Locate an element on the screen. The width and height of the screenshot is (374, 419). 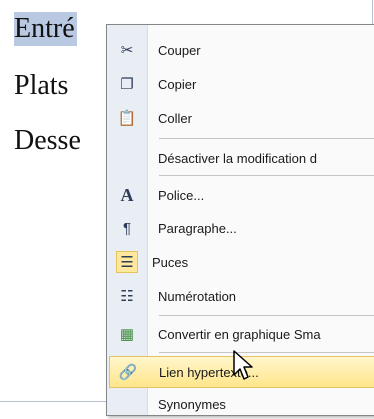
font-icon: A is located at coordinates (127, 194).